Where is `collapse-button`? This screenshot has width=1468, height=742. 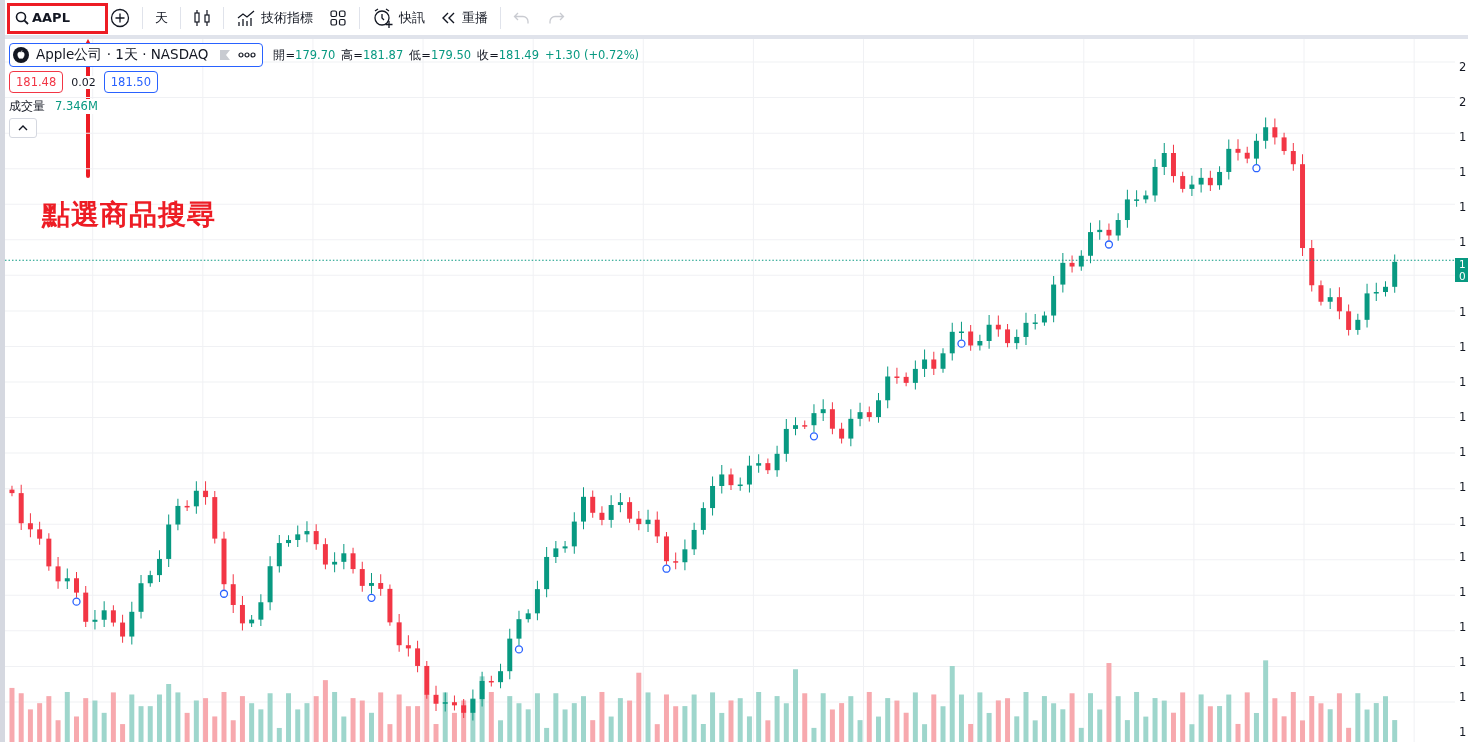 collapse-button is located at coordinates (23, 128).